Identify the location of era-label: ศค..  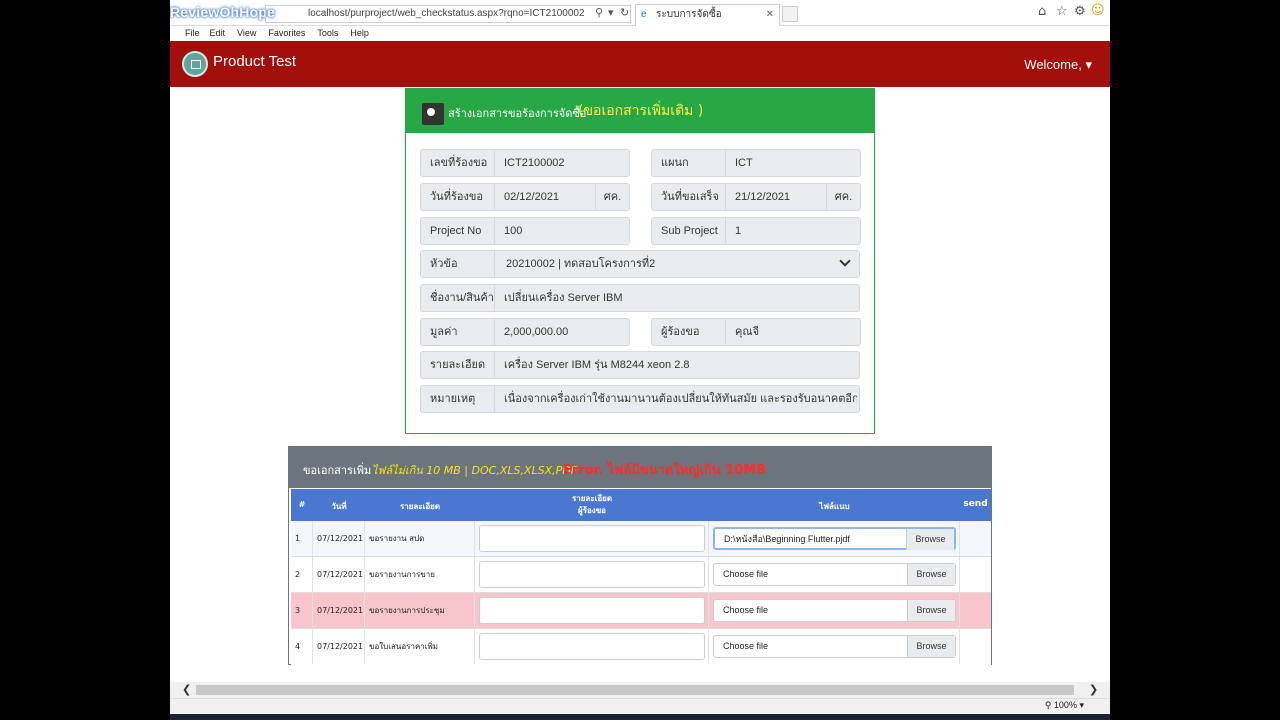
(843, 197).